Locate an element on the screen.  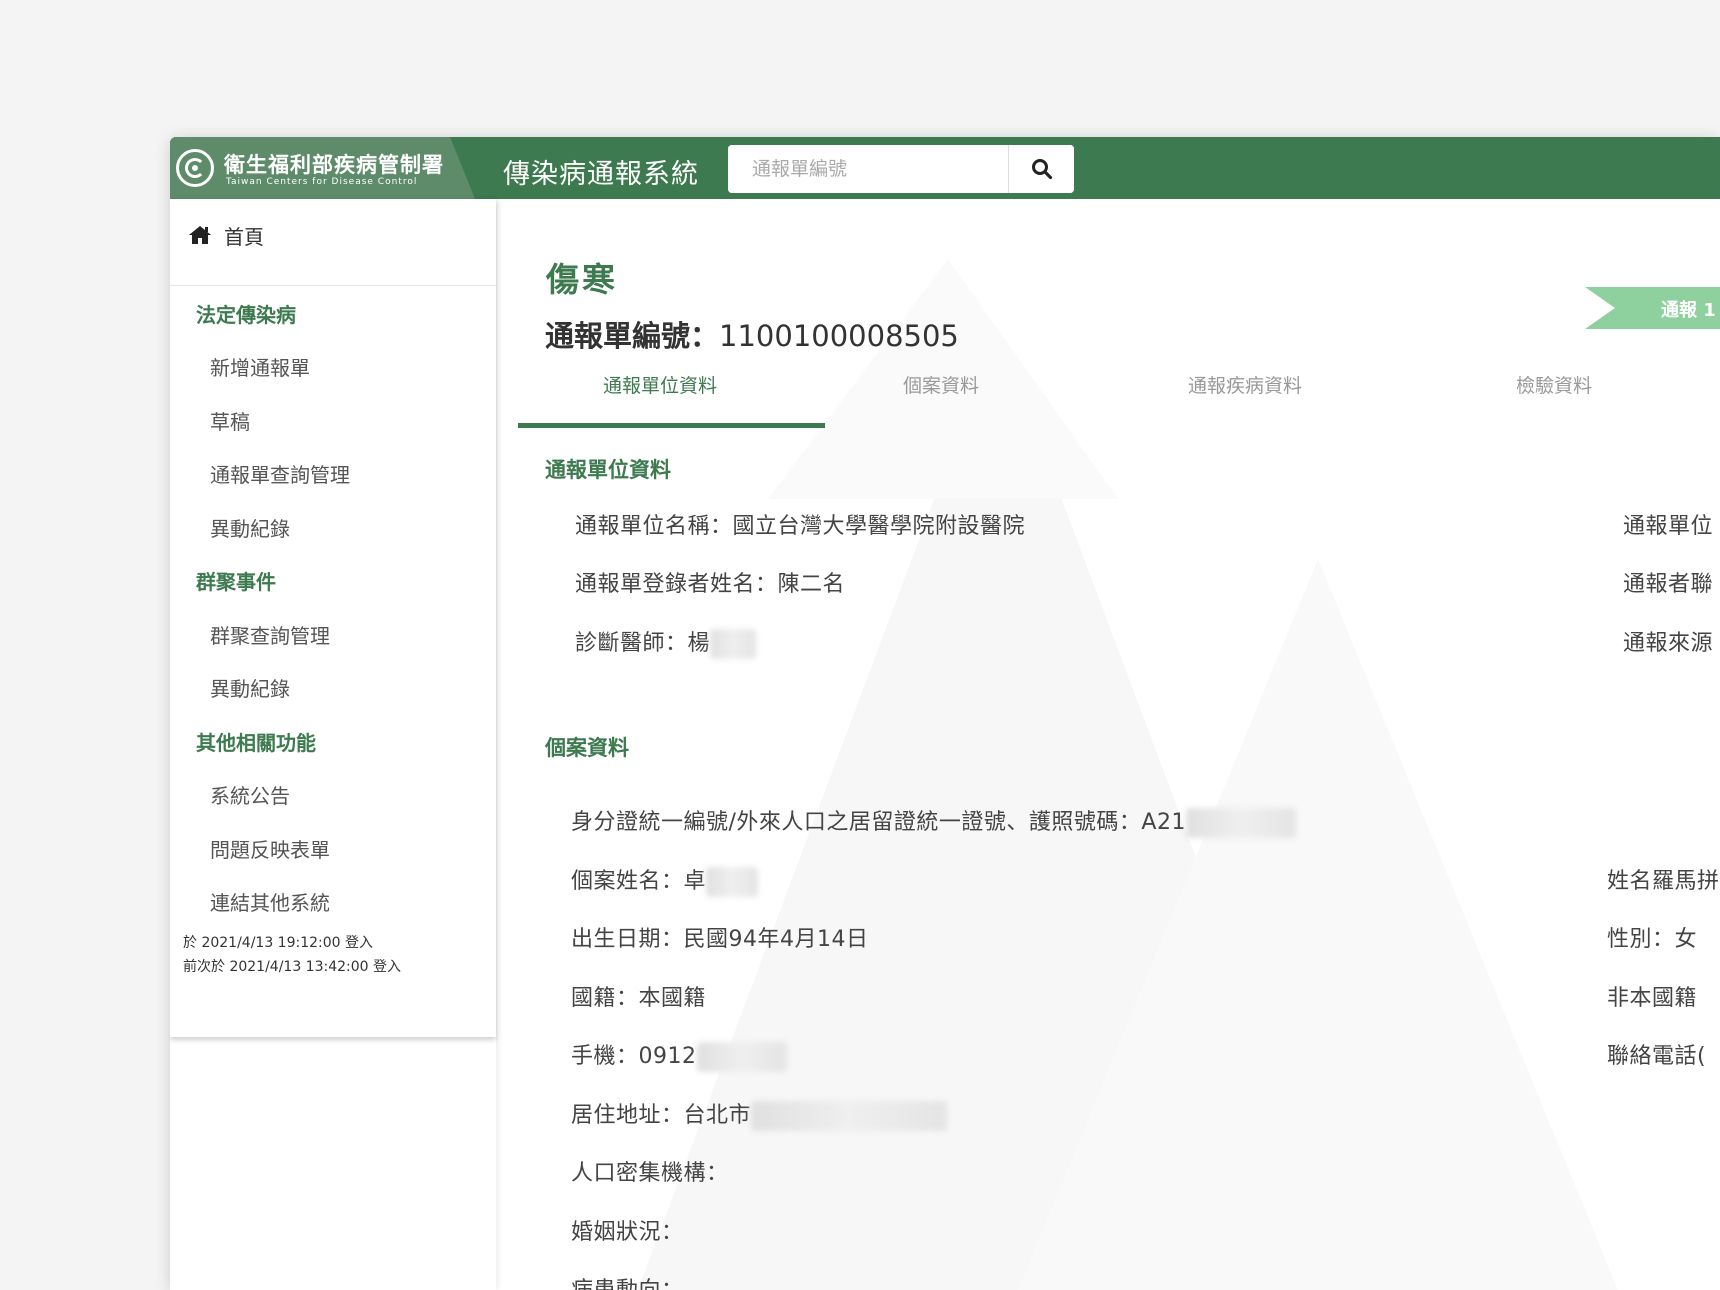
field-unit-right-1: 通報單位 is located at coordinates (1668, 526).